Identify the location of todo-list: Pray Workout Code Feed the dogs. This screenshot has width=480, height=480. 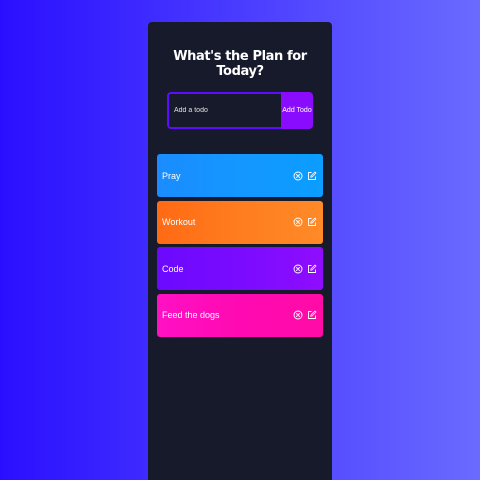
(240, 247).